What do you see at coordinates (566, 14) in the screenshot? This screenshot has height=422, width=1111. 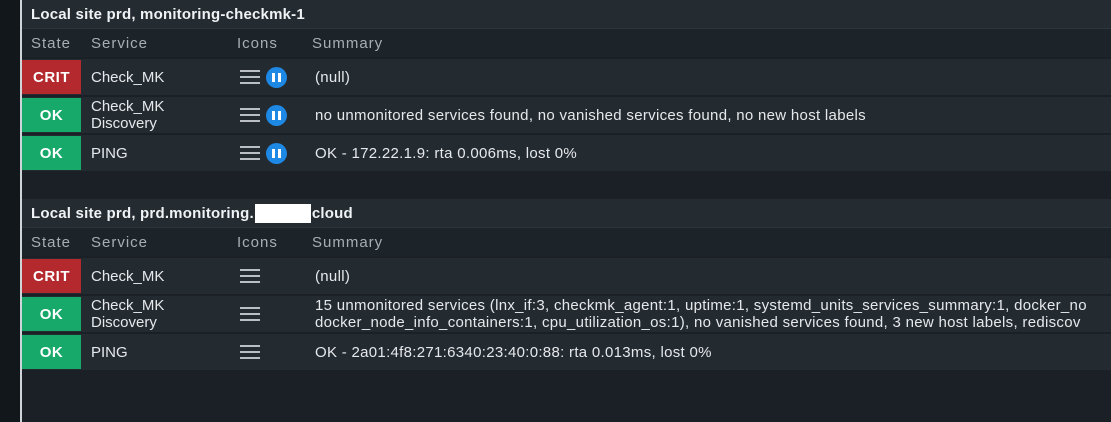 I see `host-header: Local site prd, monitoring-checkmk-1` at bounding box center [566, 14].